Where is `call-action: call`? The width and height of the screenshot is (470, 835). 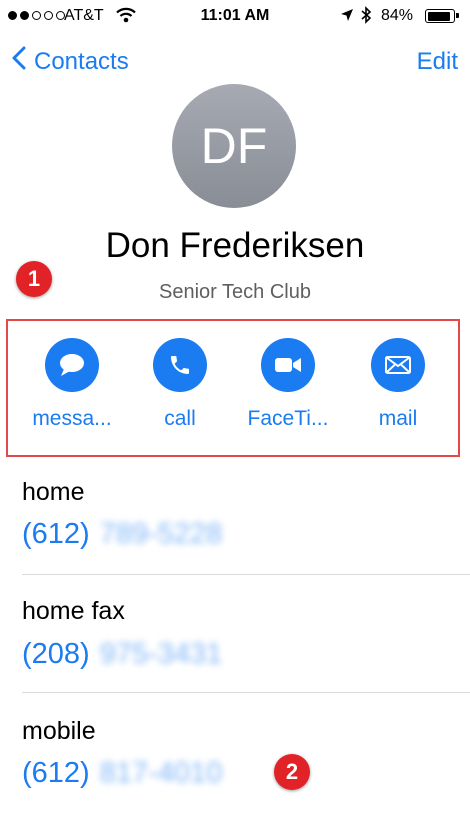 call-action: call is located at coordinates (180, 384).